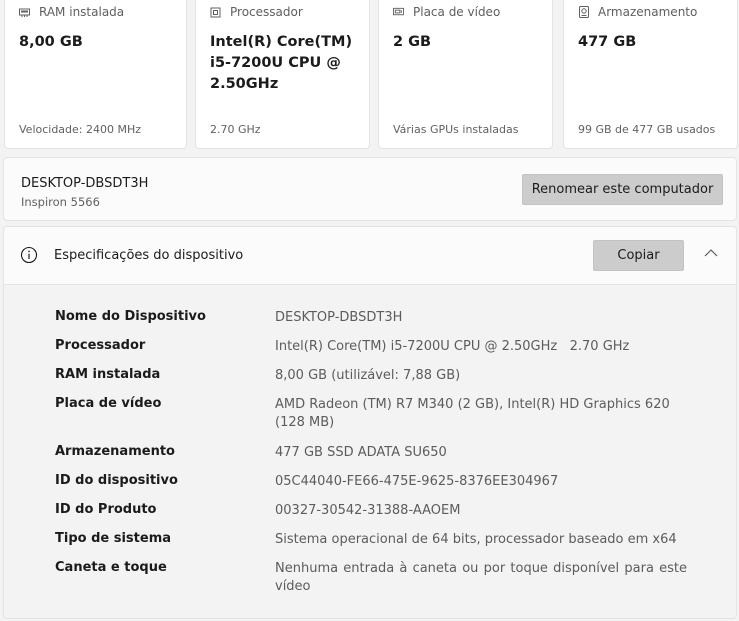 The image size is (739, 621). Describe the element at coordinates (607, 42) in the screenshot. I see `card-value: 477 GB` at that location.